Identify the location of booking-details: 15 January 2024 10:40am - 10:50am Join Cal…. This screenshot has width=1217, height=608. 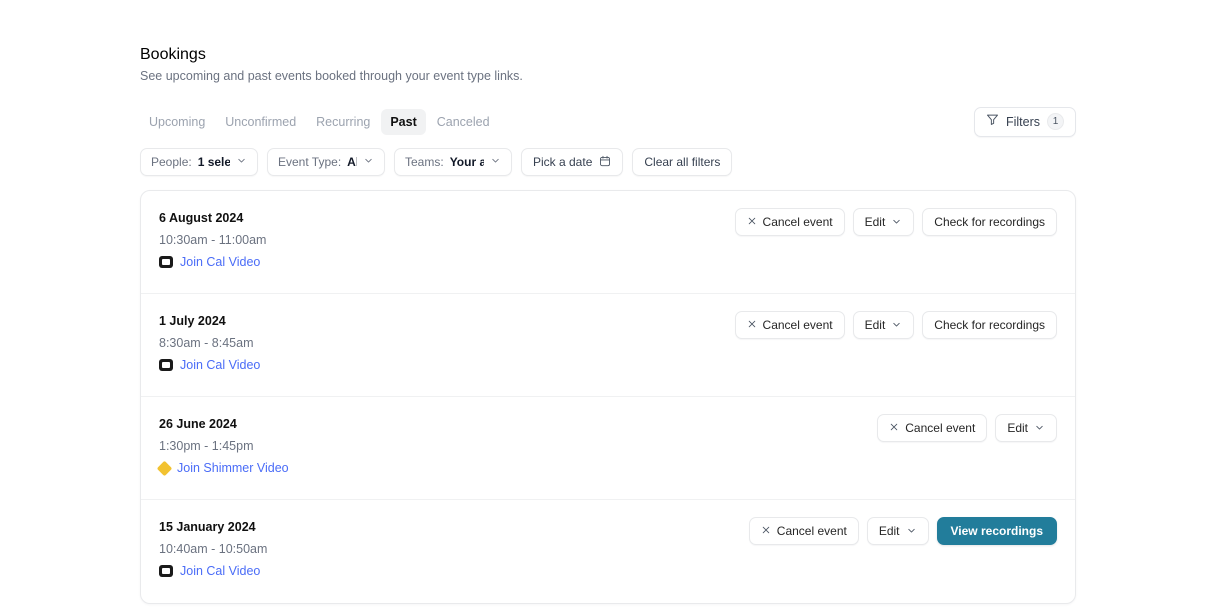
(213, 548).